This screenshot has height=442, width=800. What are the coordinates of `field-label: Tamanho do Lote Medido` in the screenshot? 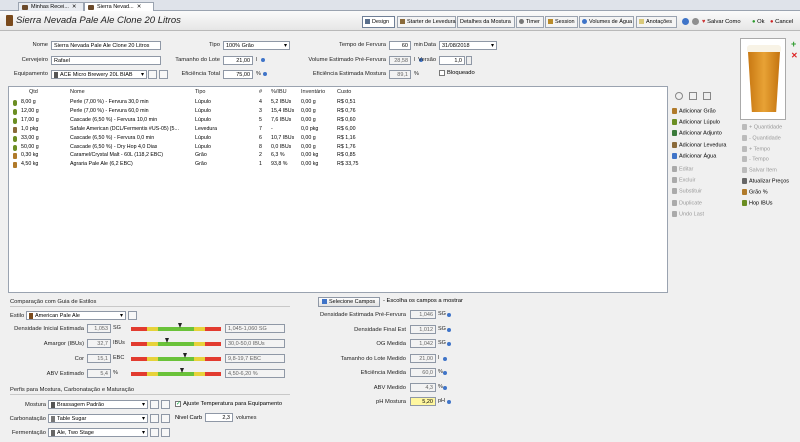 It's located at (373, 358).